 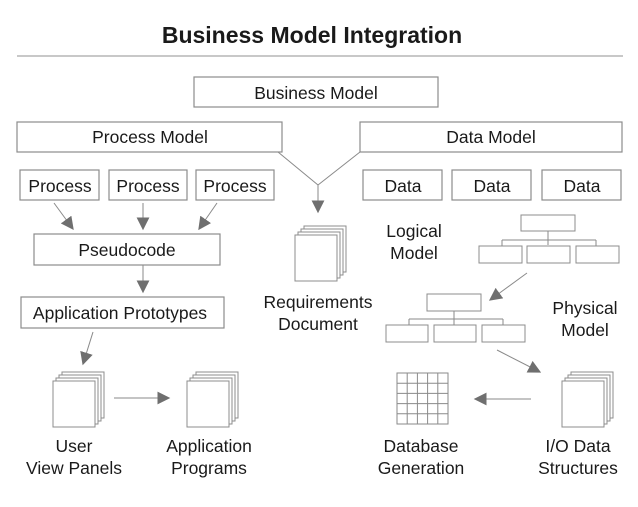 I want to click on pseudocode-label: Pseudocode, so click(x=126, y=250).